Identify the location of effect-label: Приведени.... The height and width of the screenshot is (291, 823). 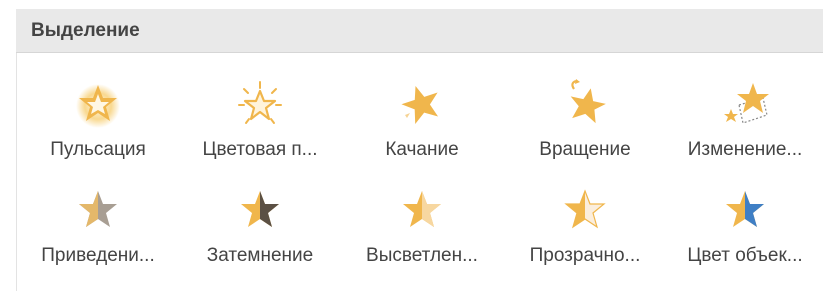
(98, 255).